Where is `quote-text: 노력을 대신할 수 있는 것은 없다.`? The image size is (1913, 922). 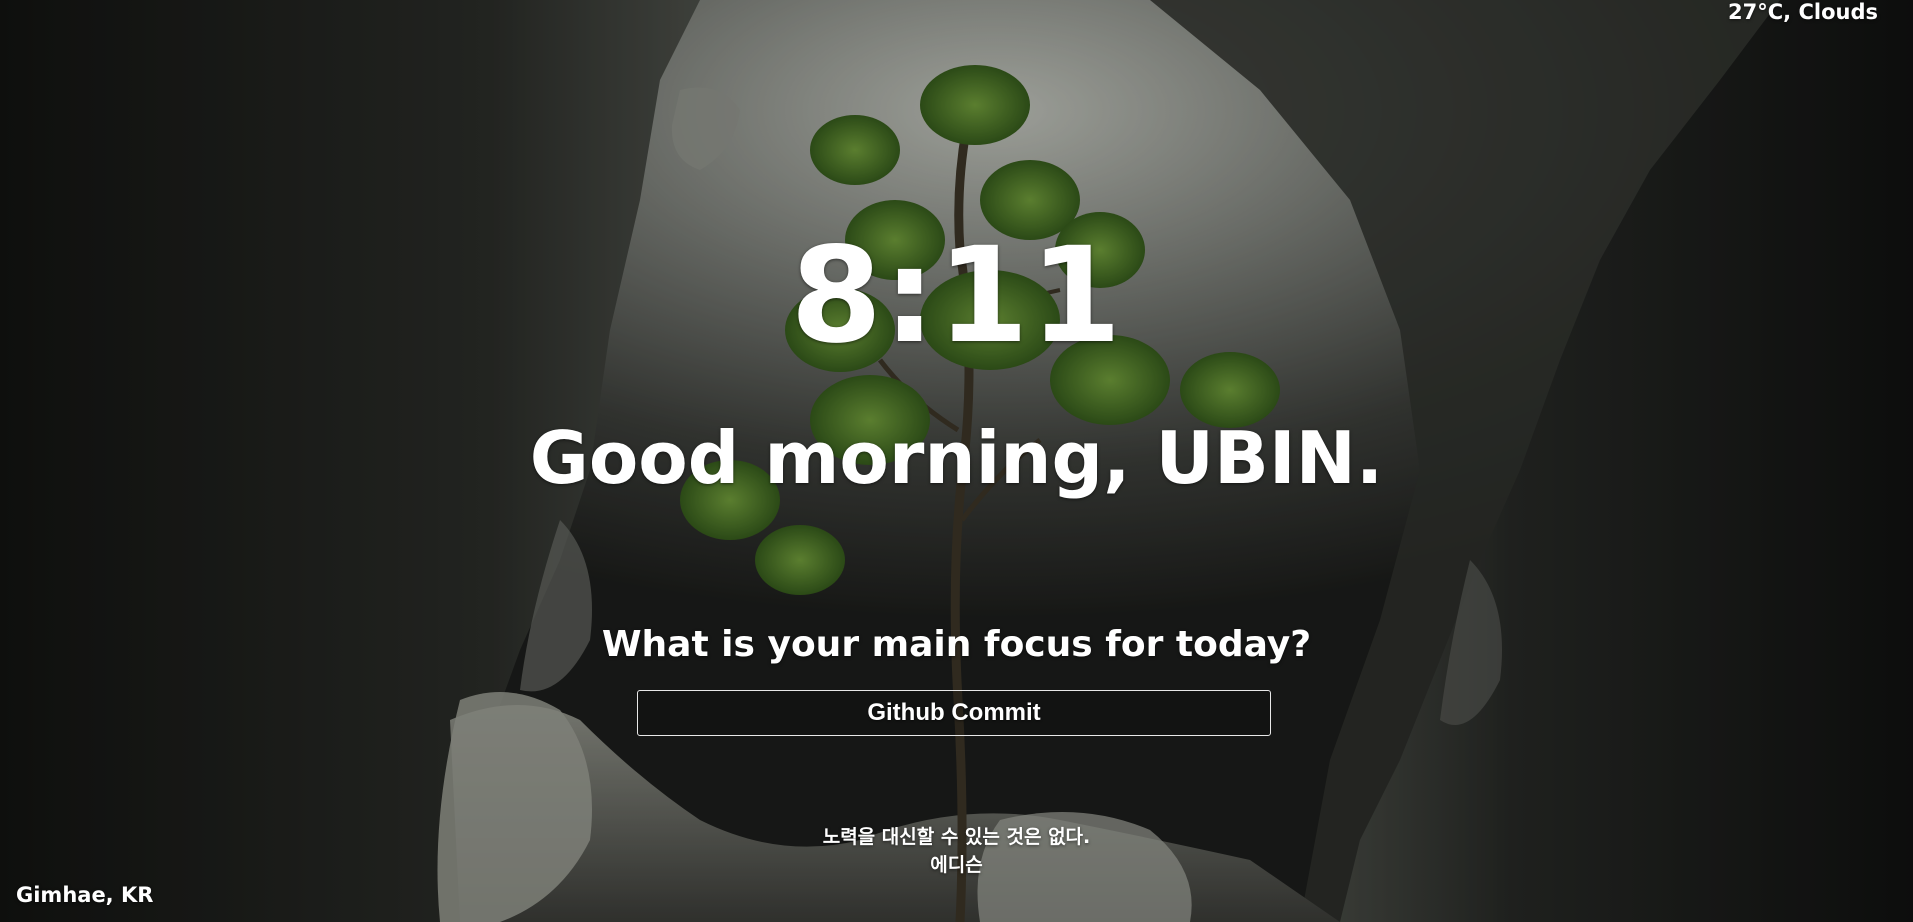
quote-text: 노력을 대신할 수 있는 것은 없다. is located at coordinates (956, 837).